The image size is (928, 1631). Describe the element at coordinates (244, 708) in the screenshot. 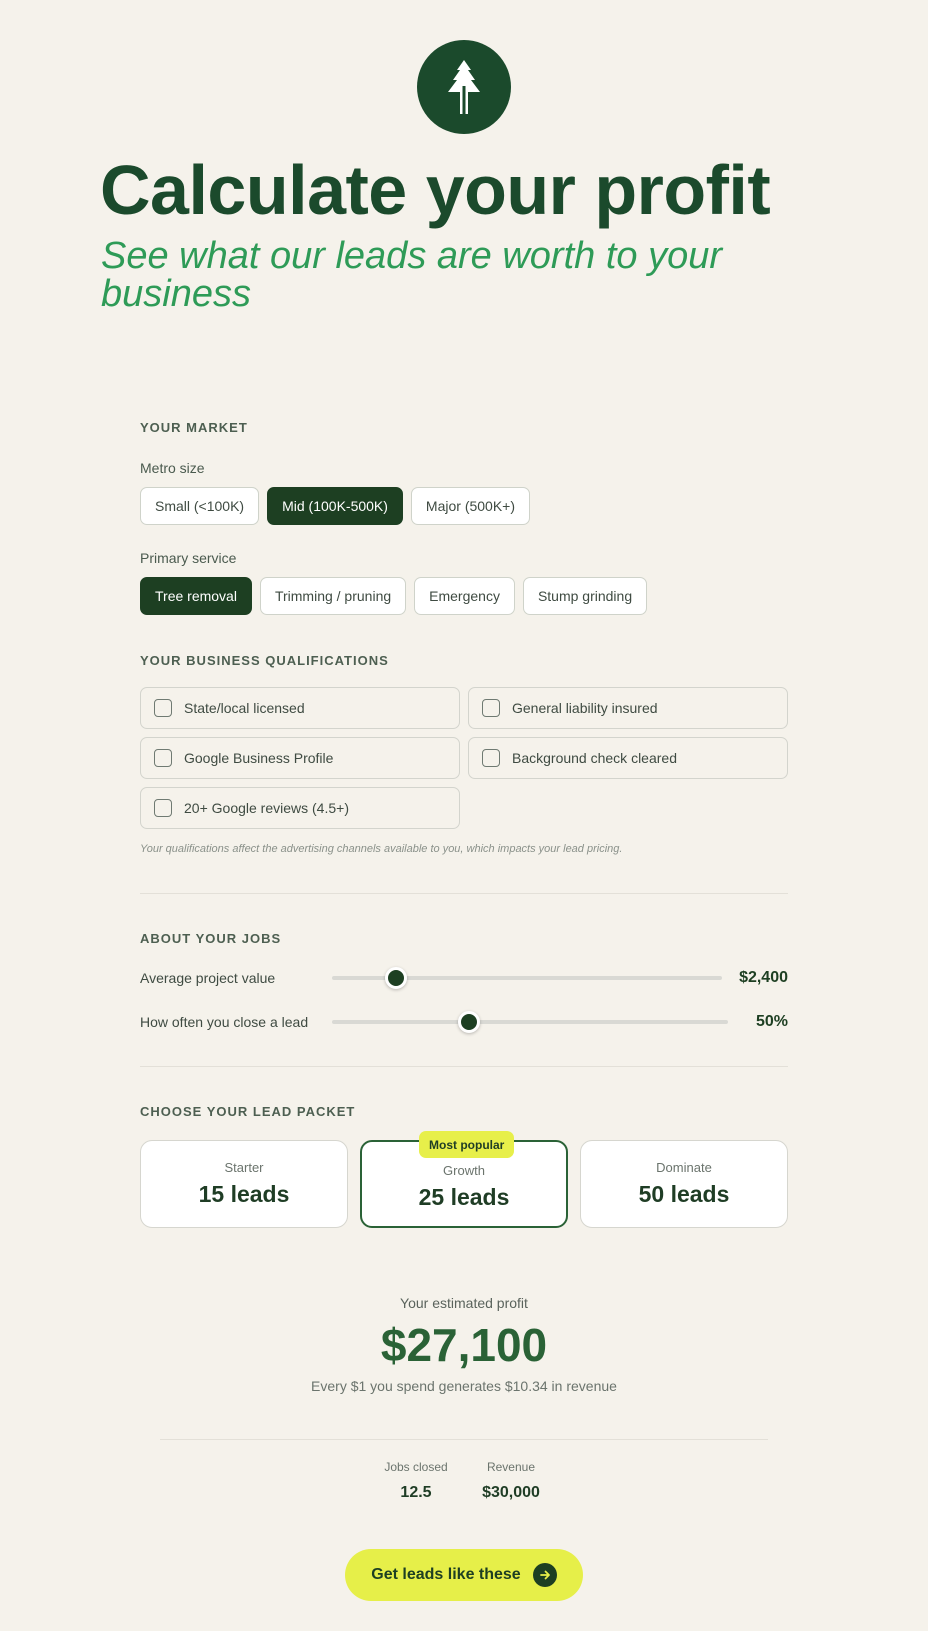

I see `qualification-label: State/local licensed` at that location.